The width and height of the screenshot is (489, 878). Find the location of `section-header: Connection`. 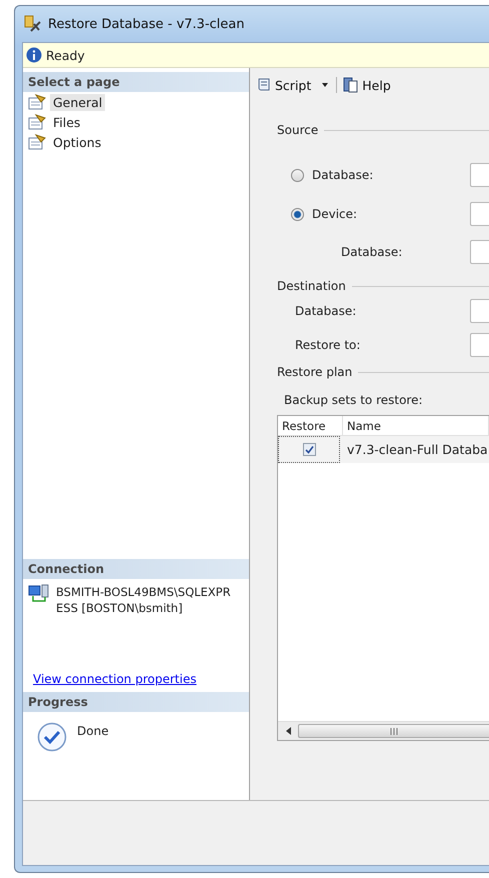

section-header: Connection is located at coordinates (136, 569).